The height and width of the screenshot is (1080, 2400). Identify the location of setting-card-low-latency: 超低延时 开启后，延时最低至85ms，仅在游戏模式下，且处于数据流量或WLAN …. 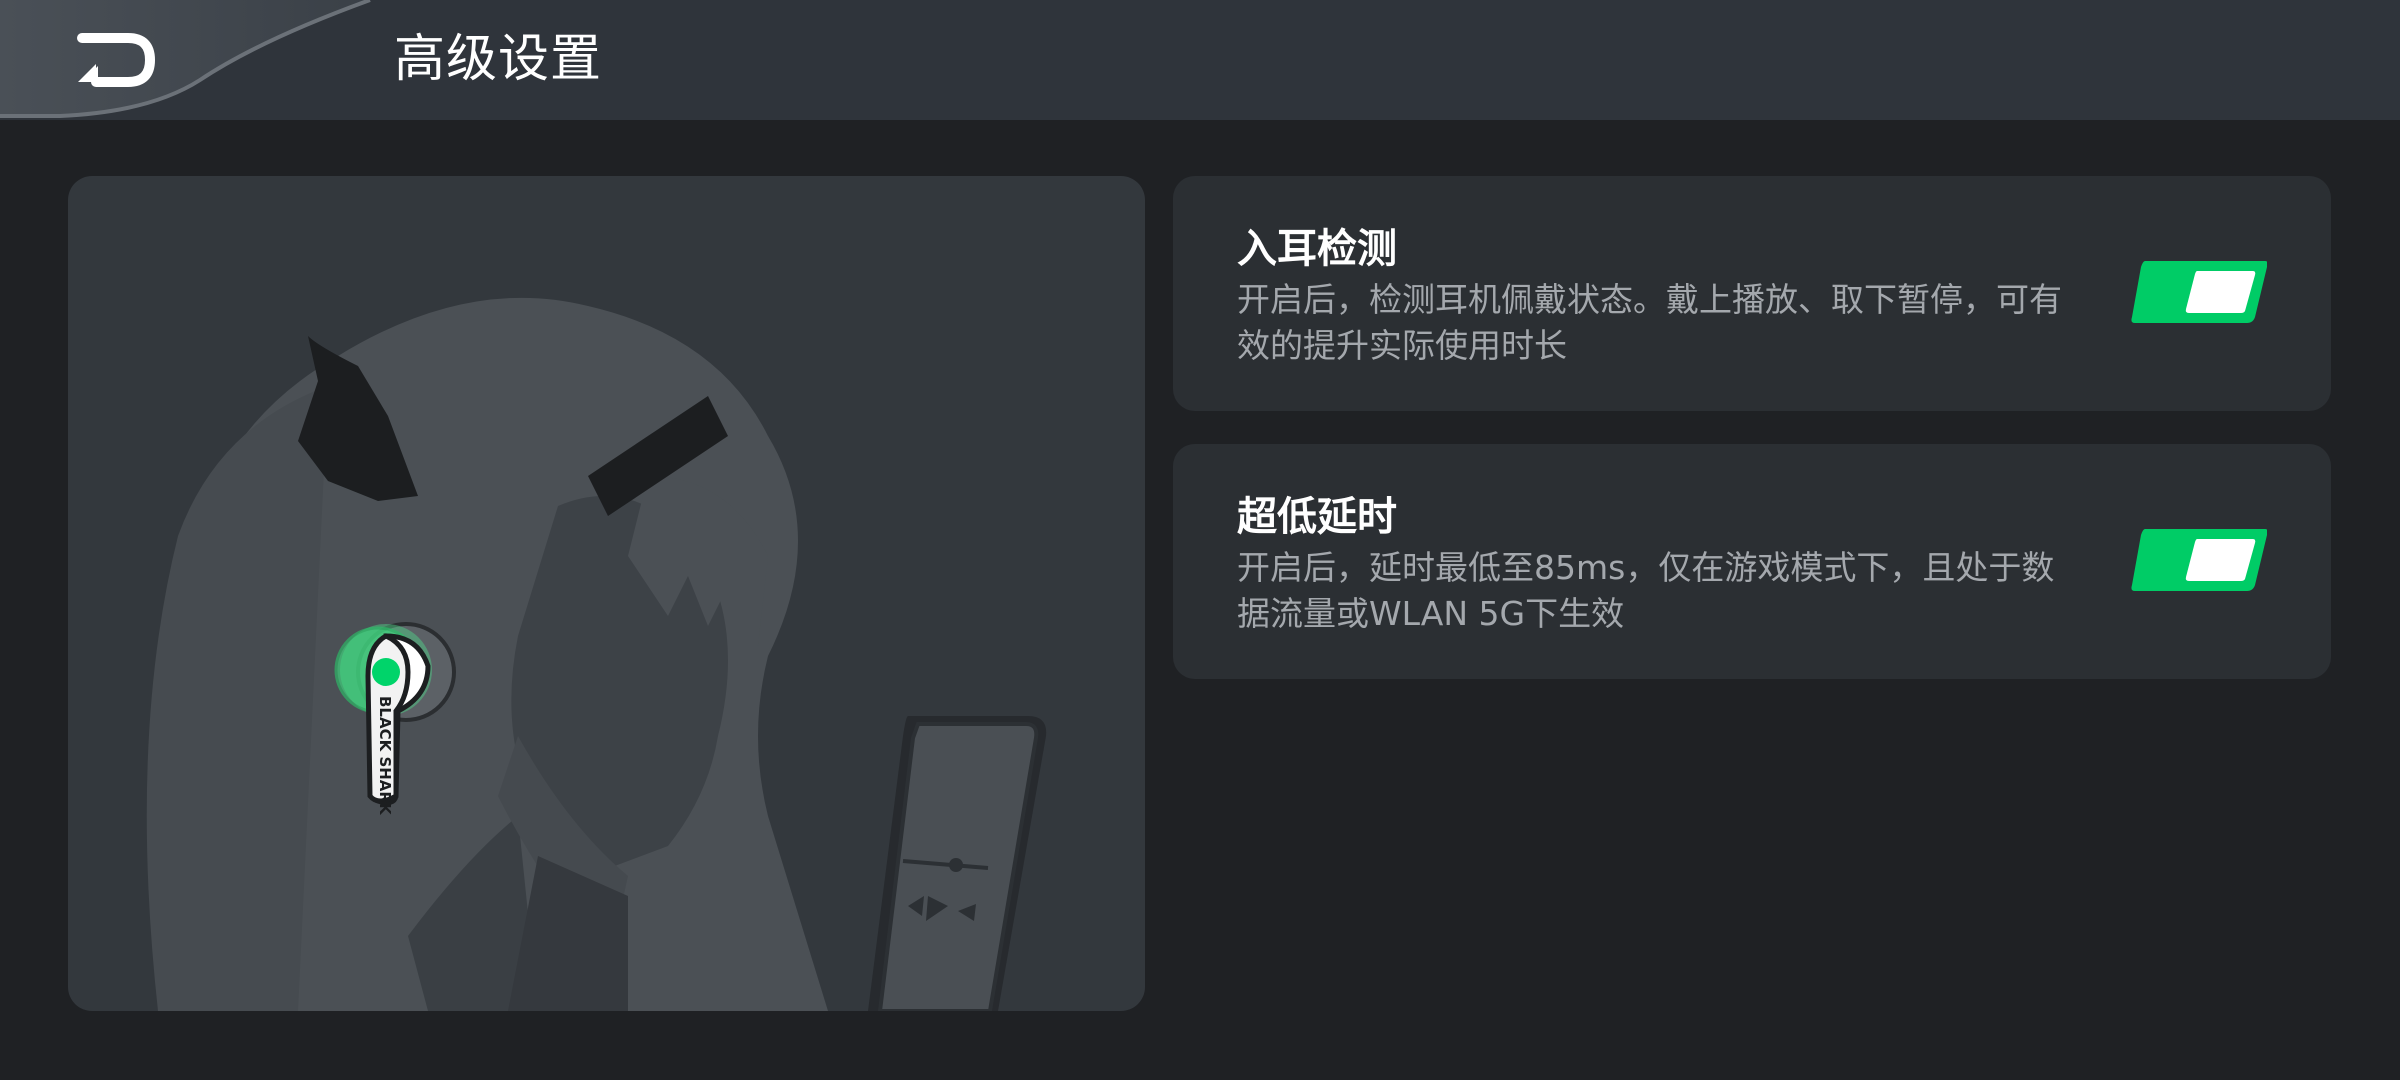
(1752, 561).